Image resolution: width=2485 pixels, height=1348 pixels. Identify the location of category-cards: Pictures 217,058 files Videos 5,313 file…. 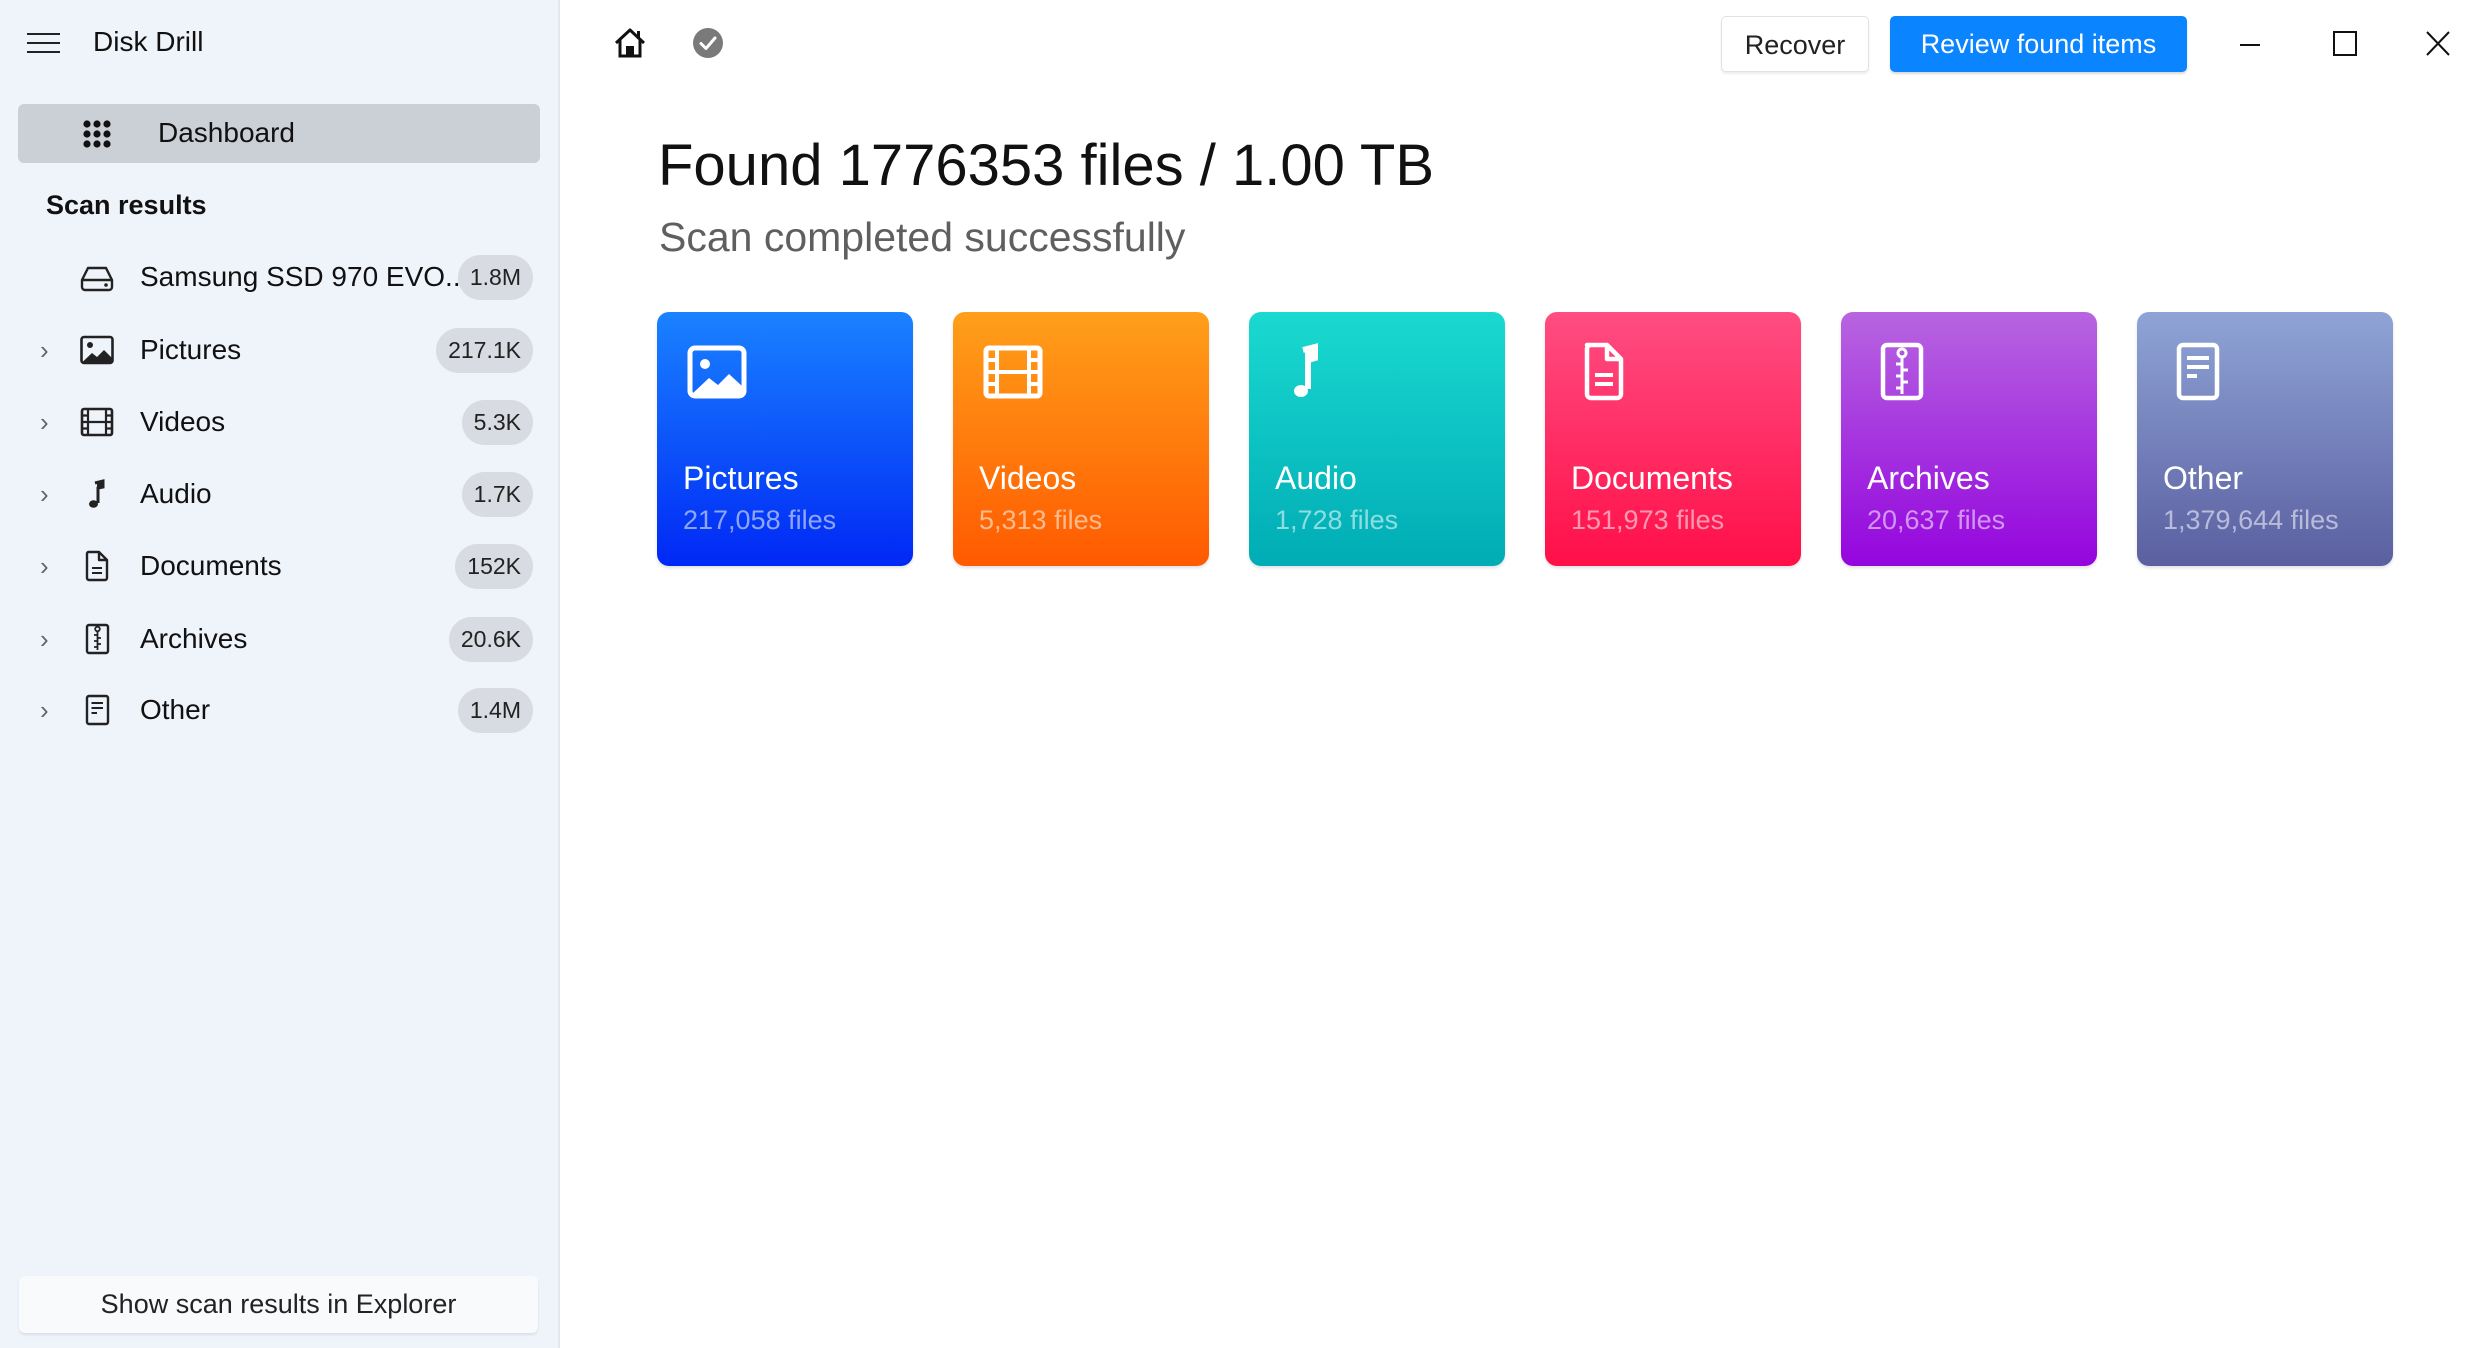
(1525, 439).